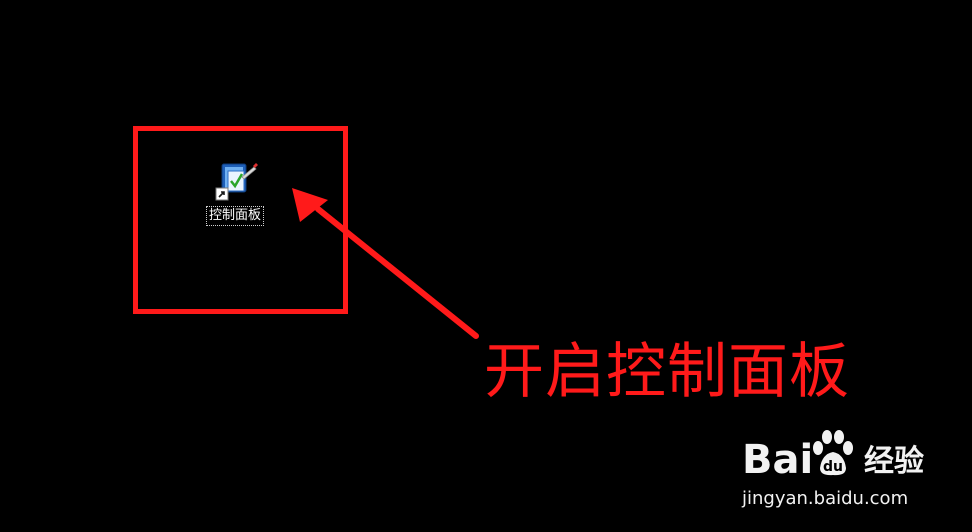 This screenshot has height=532, width=972. Describe the element at coordinates (235, 216) in the screenshot. I see `shortcut-label: 控制面板` at that location.